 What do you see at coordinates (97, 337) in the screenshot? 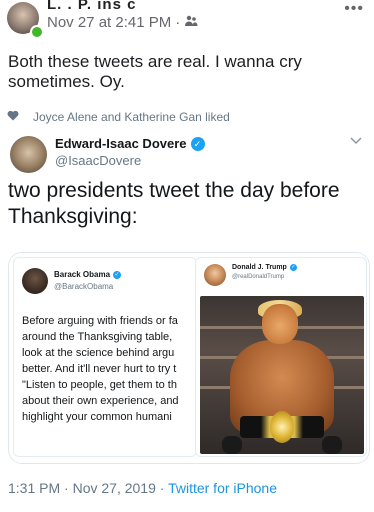
I see `obama-text-line: around the Thanksgiving table,` at bounding box center [97, 337].